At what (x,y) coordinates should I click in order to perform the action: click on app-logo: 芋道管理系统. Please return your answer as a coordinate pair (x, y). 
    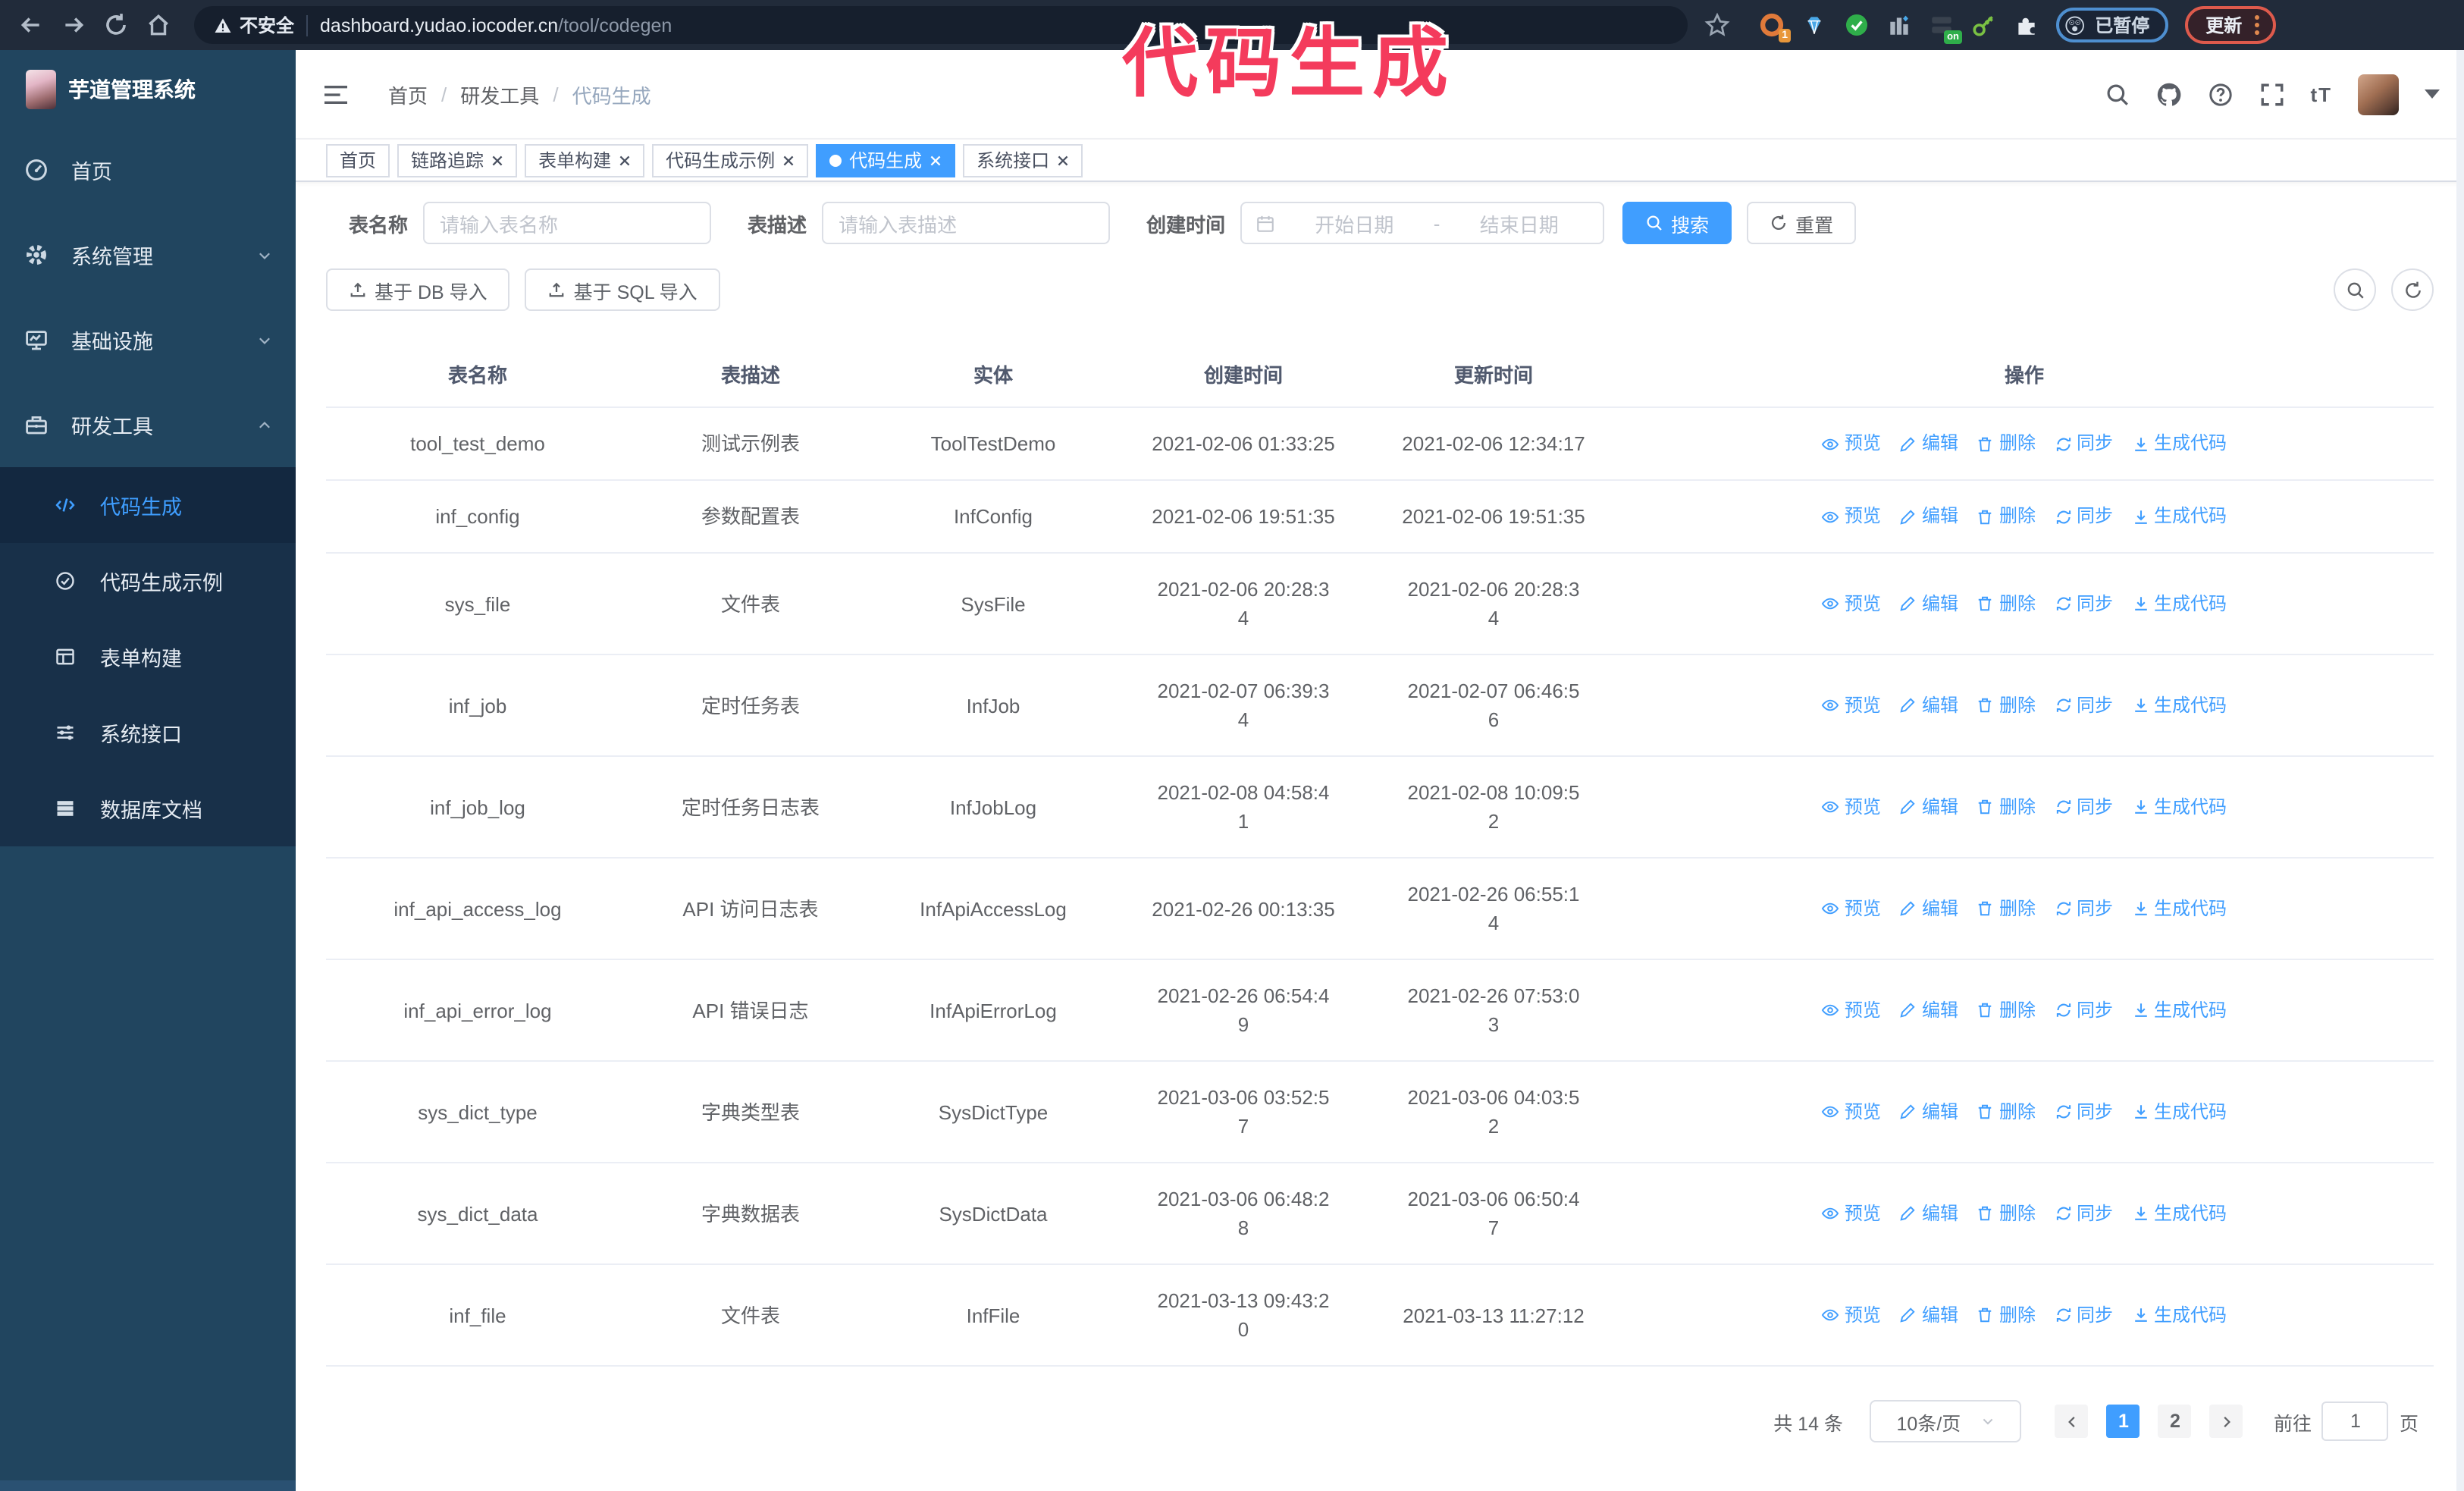
    Looking at the image, I should click on (148, 88).